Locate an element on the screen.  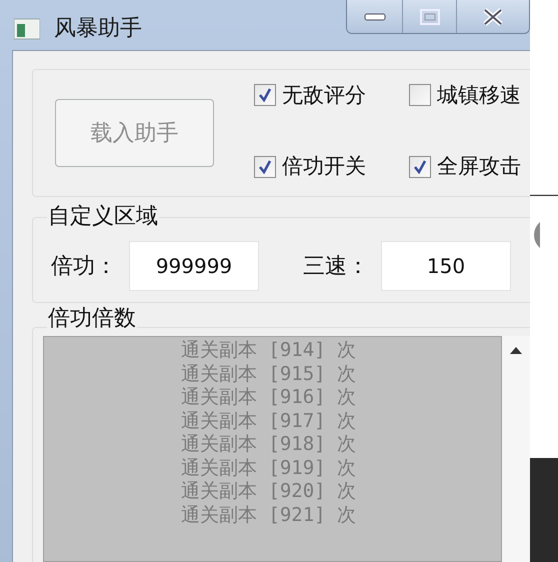
app-icon is located at coordinates (27, 29).